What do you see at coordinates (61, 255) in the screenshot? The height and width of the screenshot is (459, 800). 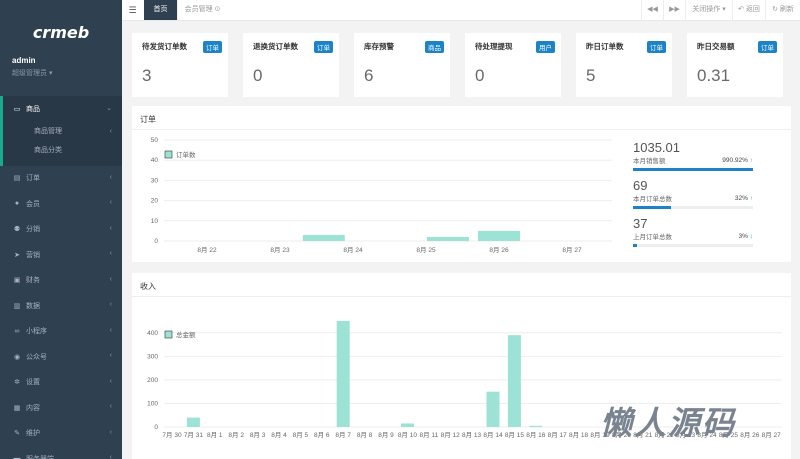 I see `sidebar-item-4: ➤ 营销 ‹` at bounding box center [61, 255].